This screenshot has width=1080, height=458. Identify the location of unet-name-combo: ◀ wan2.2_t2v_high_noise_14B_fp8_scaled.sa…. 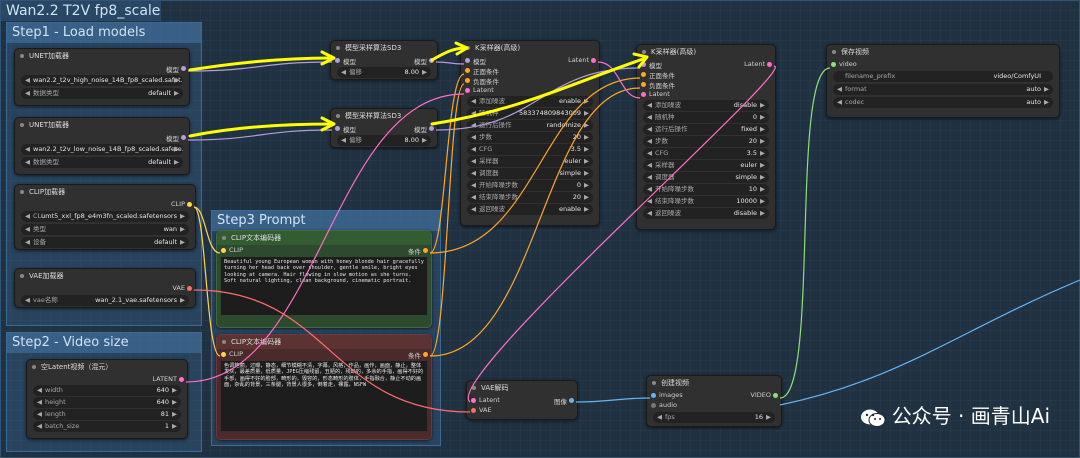
(102, 80).